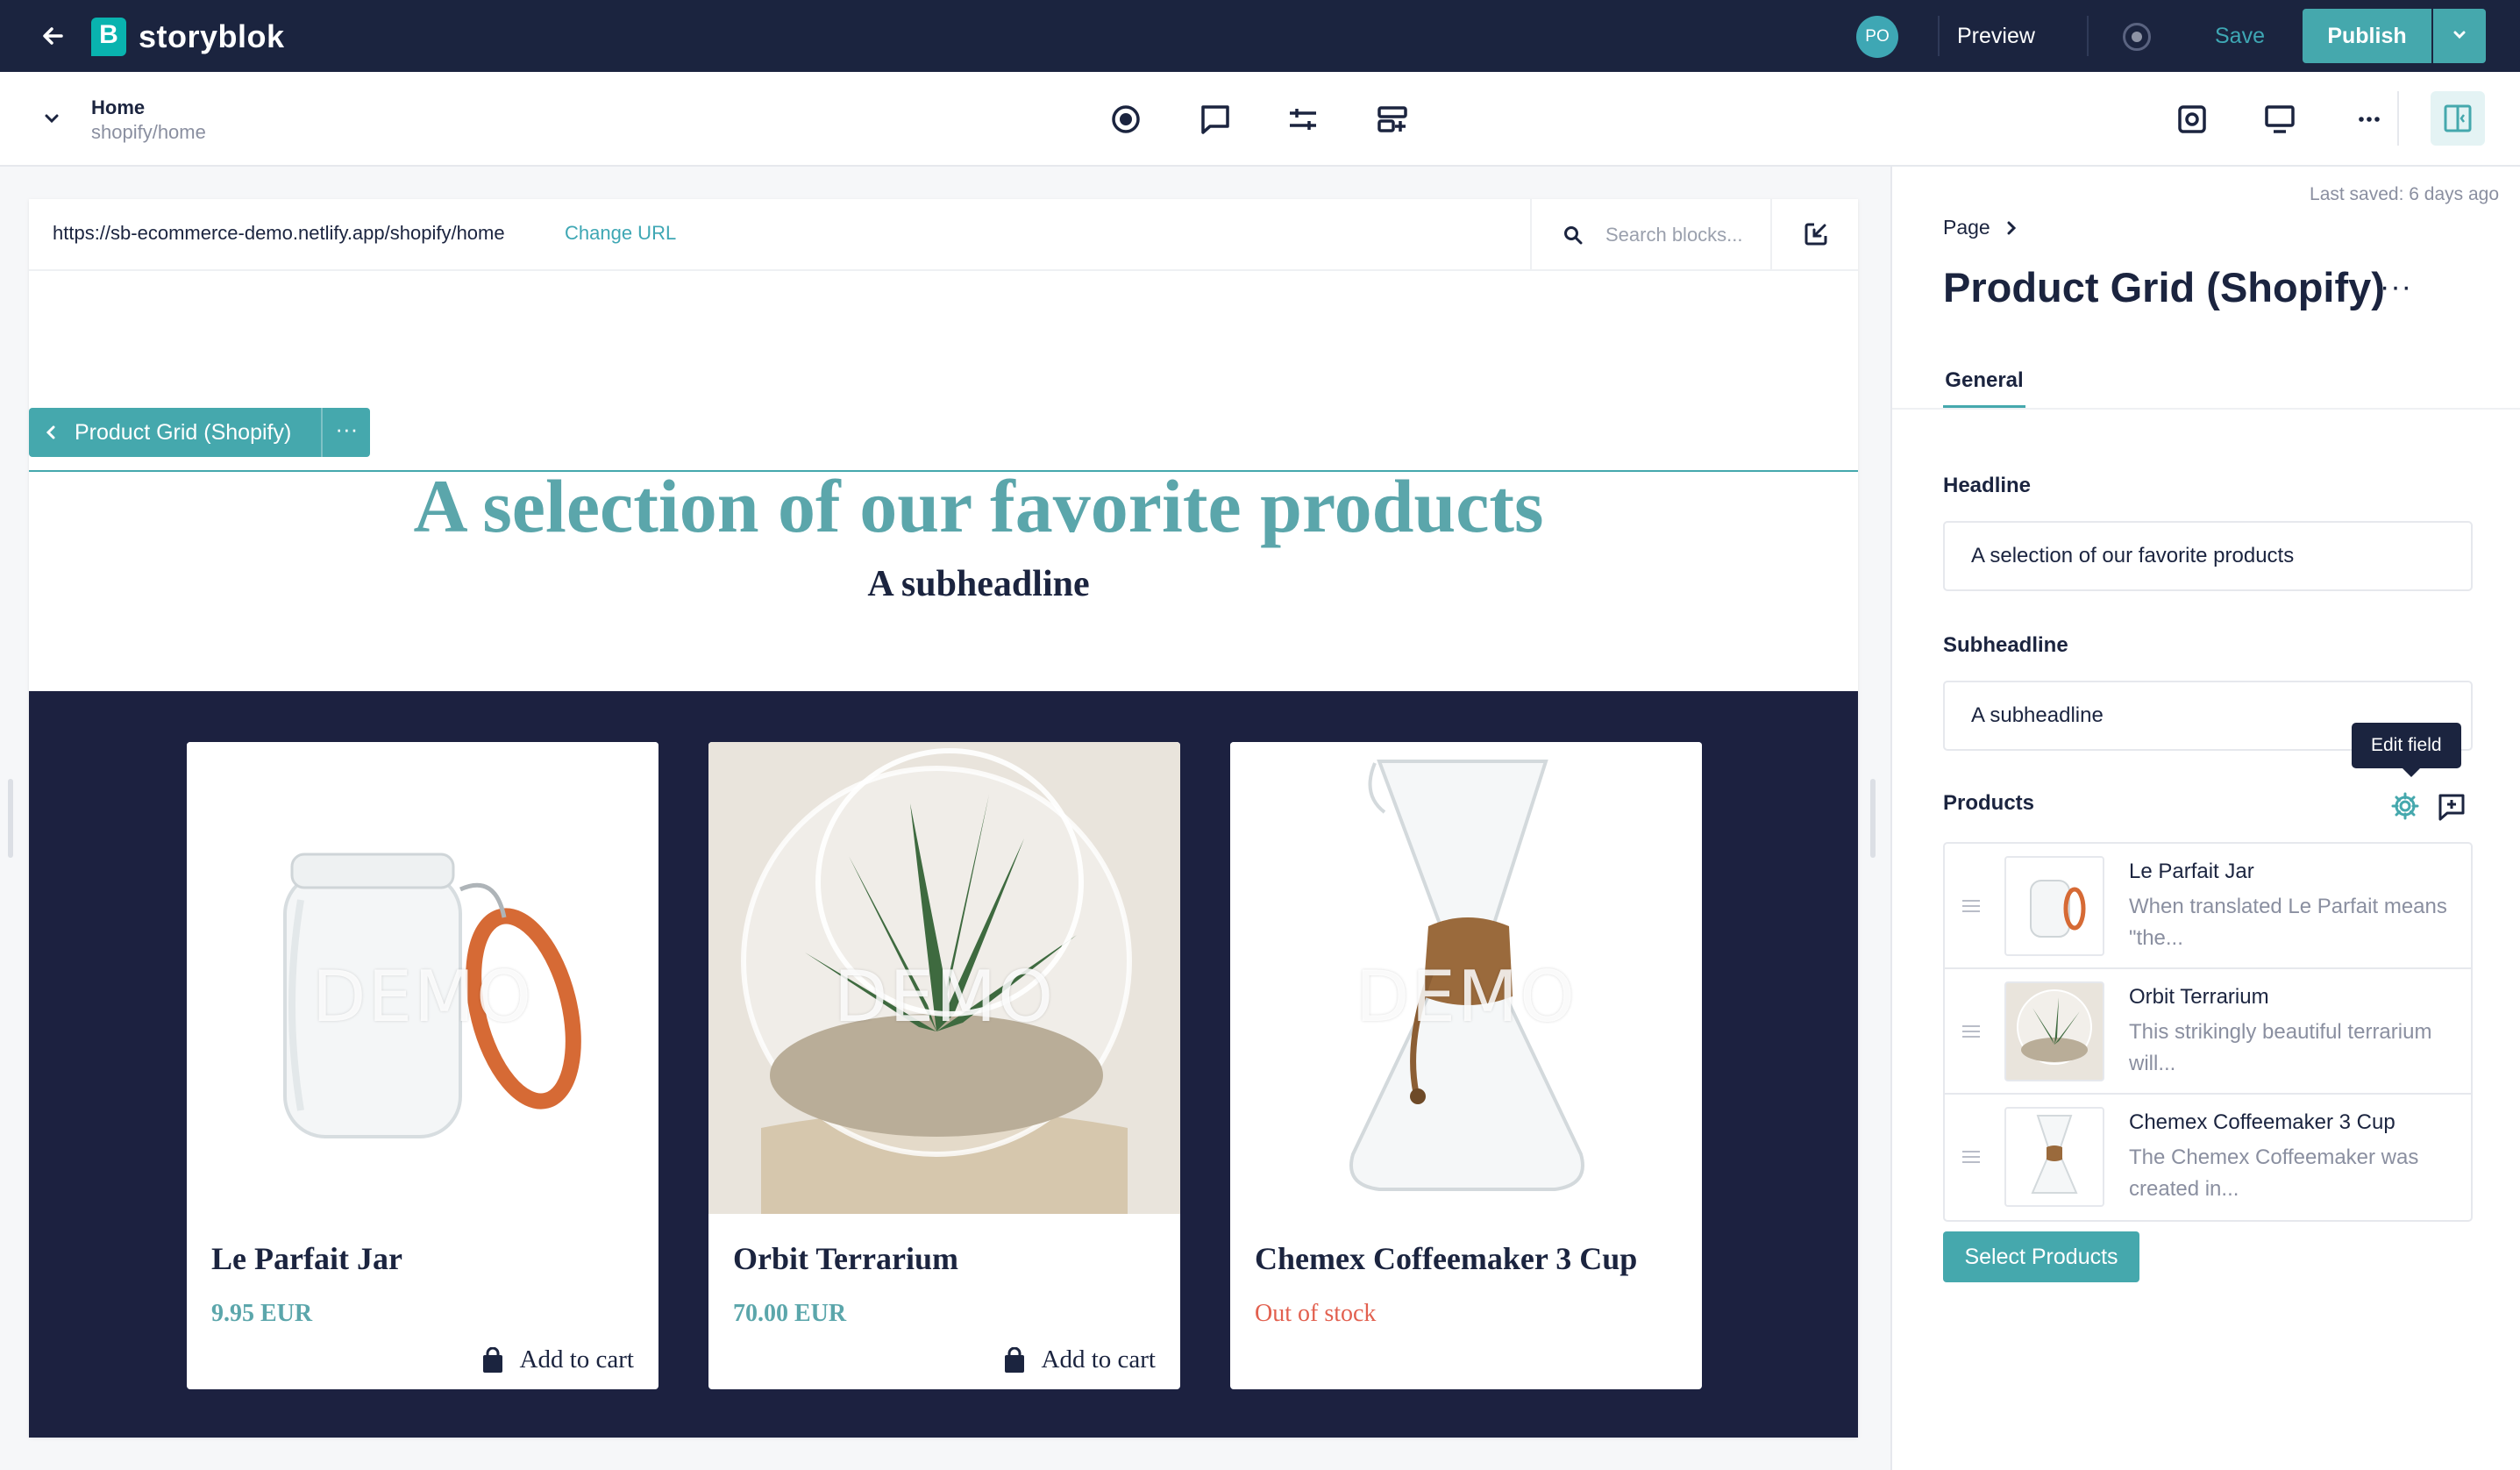 Image resolution: width=2520 pixels, height=1470 pixels. What do you see at coordinates (1392, 119) in the screenshot?
I see `add-block-icon` at bounding box center [1392, 119].